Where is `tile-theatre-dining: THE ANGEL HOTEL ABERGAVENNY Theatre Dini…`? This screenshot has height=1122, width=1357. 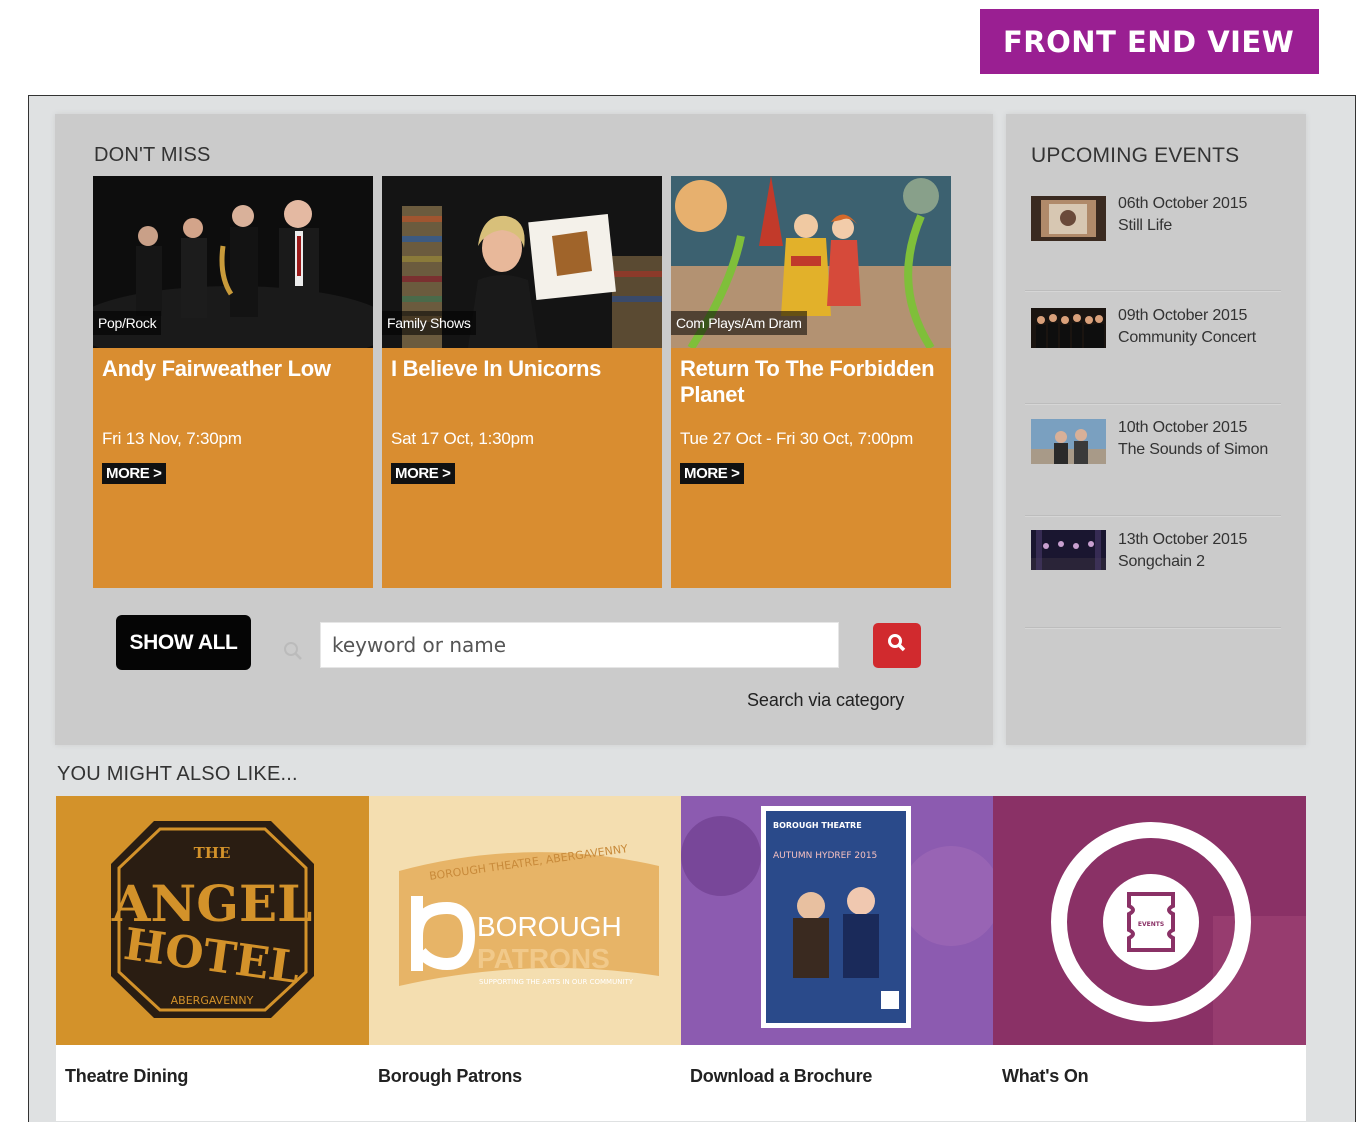 tile-theatre-dining: THE ANGEL HOTEL ABERGAVENNY Theatre Dini… is located at coordinates (212, 958).